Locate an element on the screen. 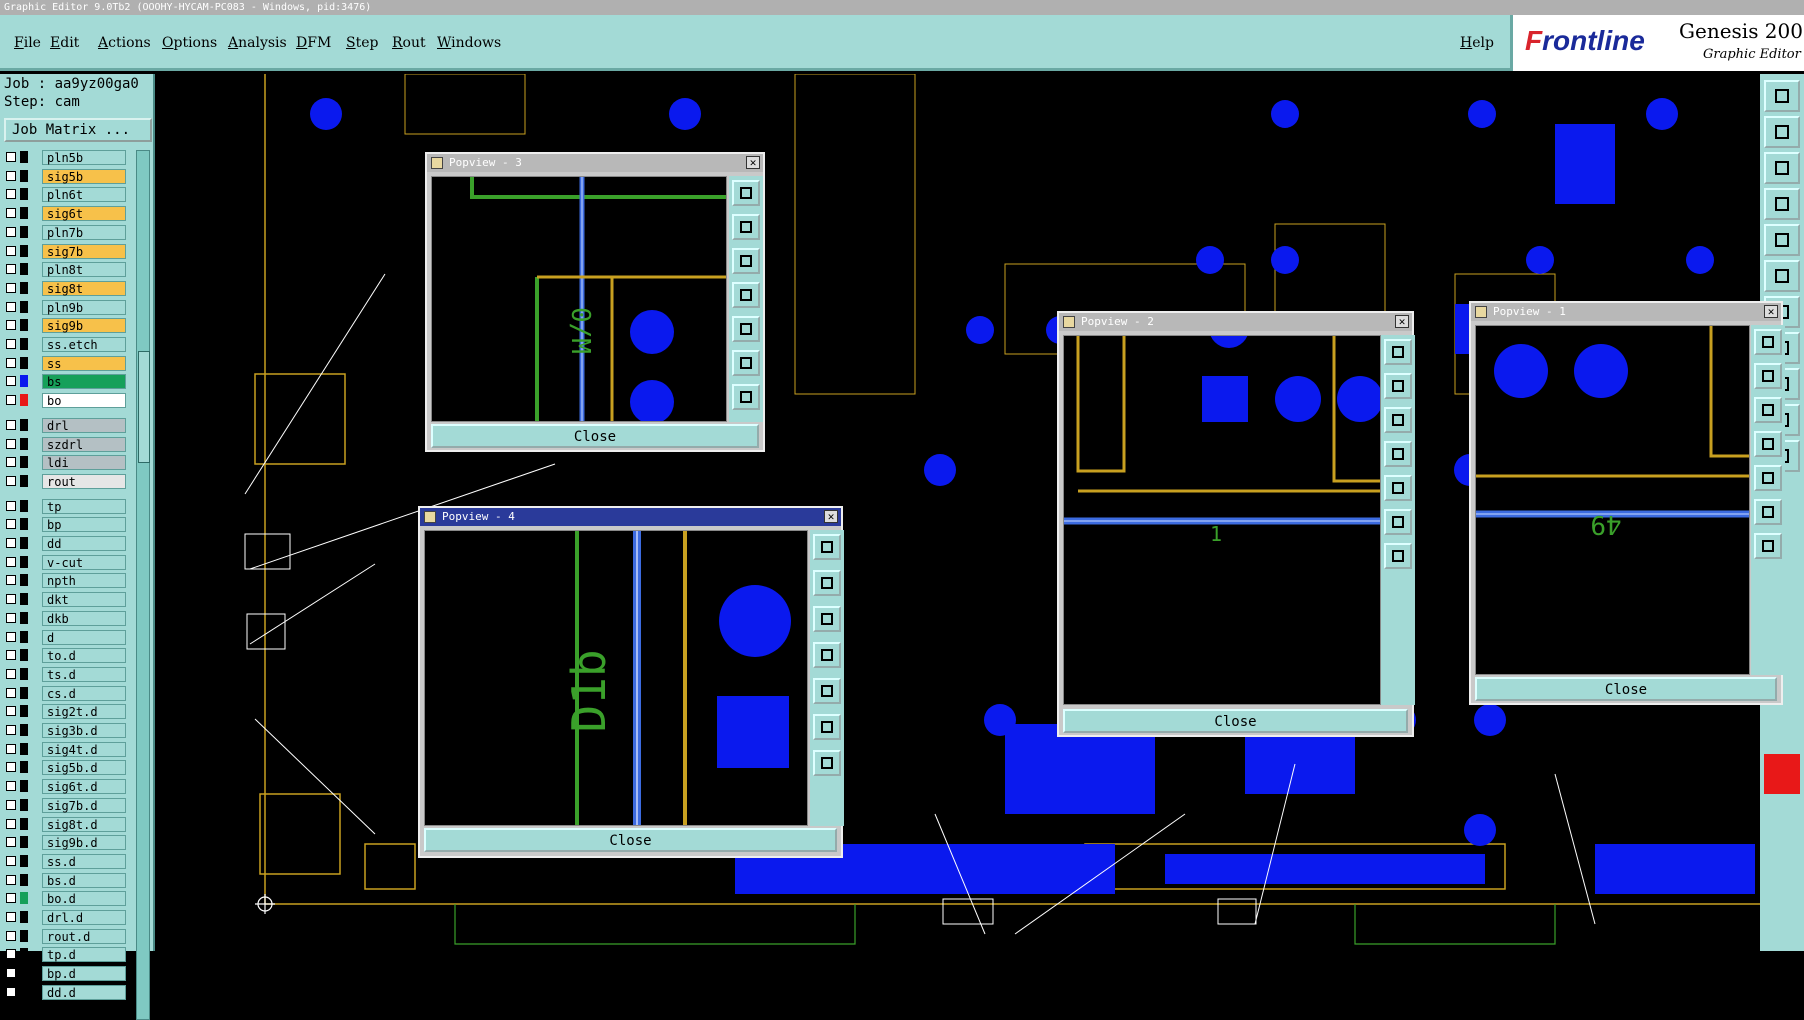 This screenshot has width=1804, height=1020. layer-row-pln6t: pln6t is located at coordinates (65, 195).